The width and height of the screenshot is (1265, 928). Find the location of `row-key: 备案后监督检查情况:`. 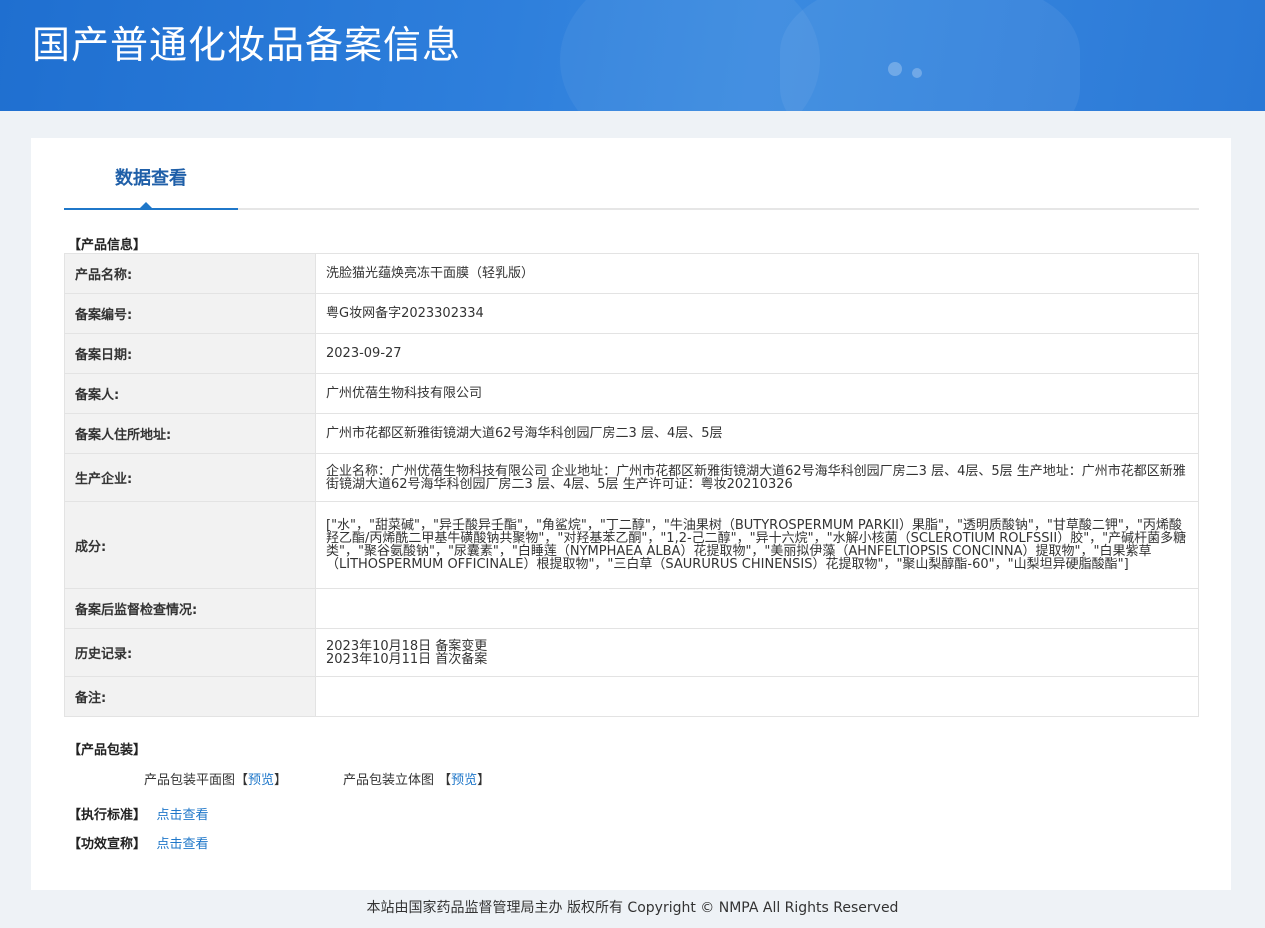

row-key: 备案后监督检查情况: is located at coordinates (190, 608).